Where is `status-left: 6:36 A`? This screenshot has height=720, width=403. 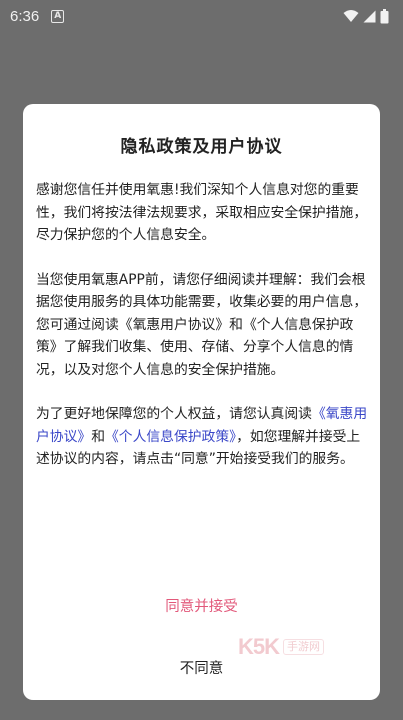 status-left: 6:36 A is located at coordinates (37, 16).